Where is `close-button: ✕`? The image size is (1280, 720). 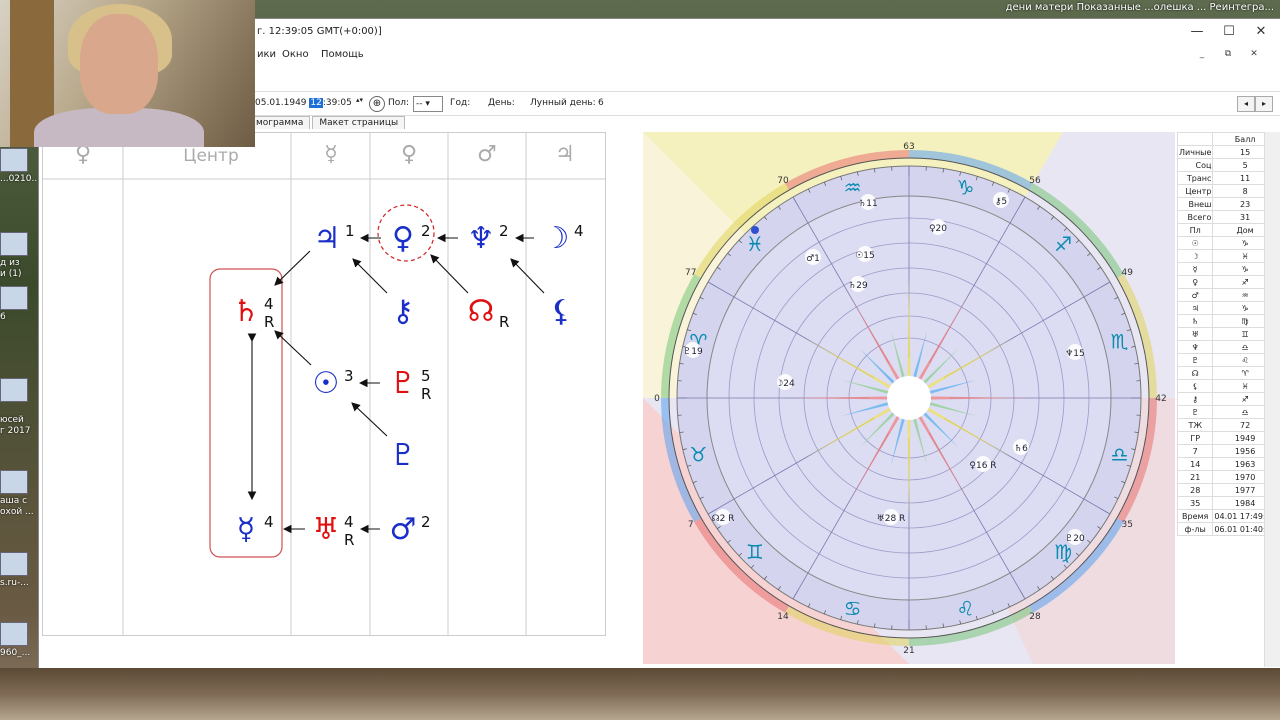
close-button: ✕ is located at coordinates (1261, 32).